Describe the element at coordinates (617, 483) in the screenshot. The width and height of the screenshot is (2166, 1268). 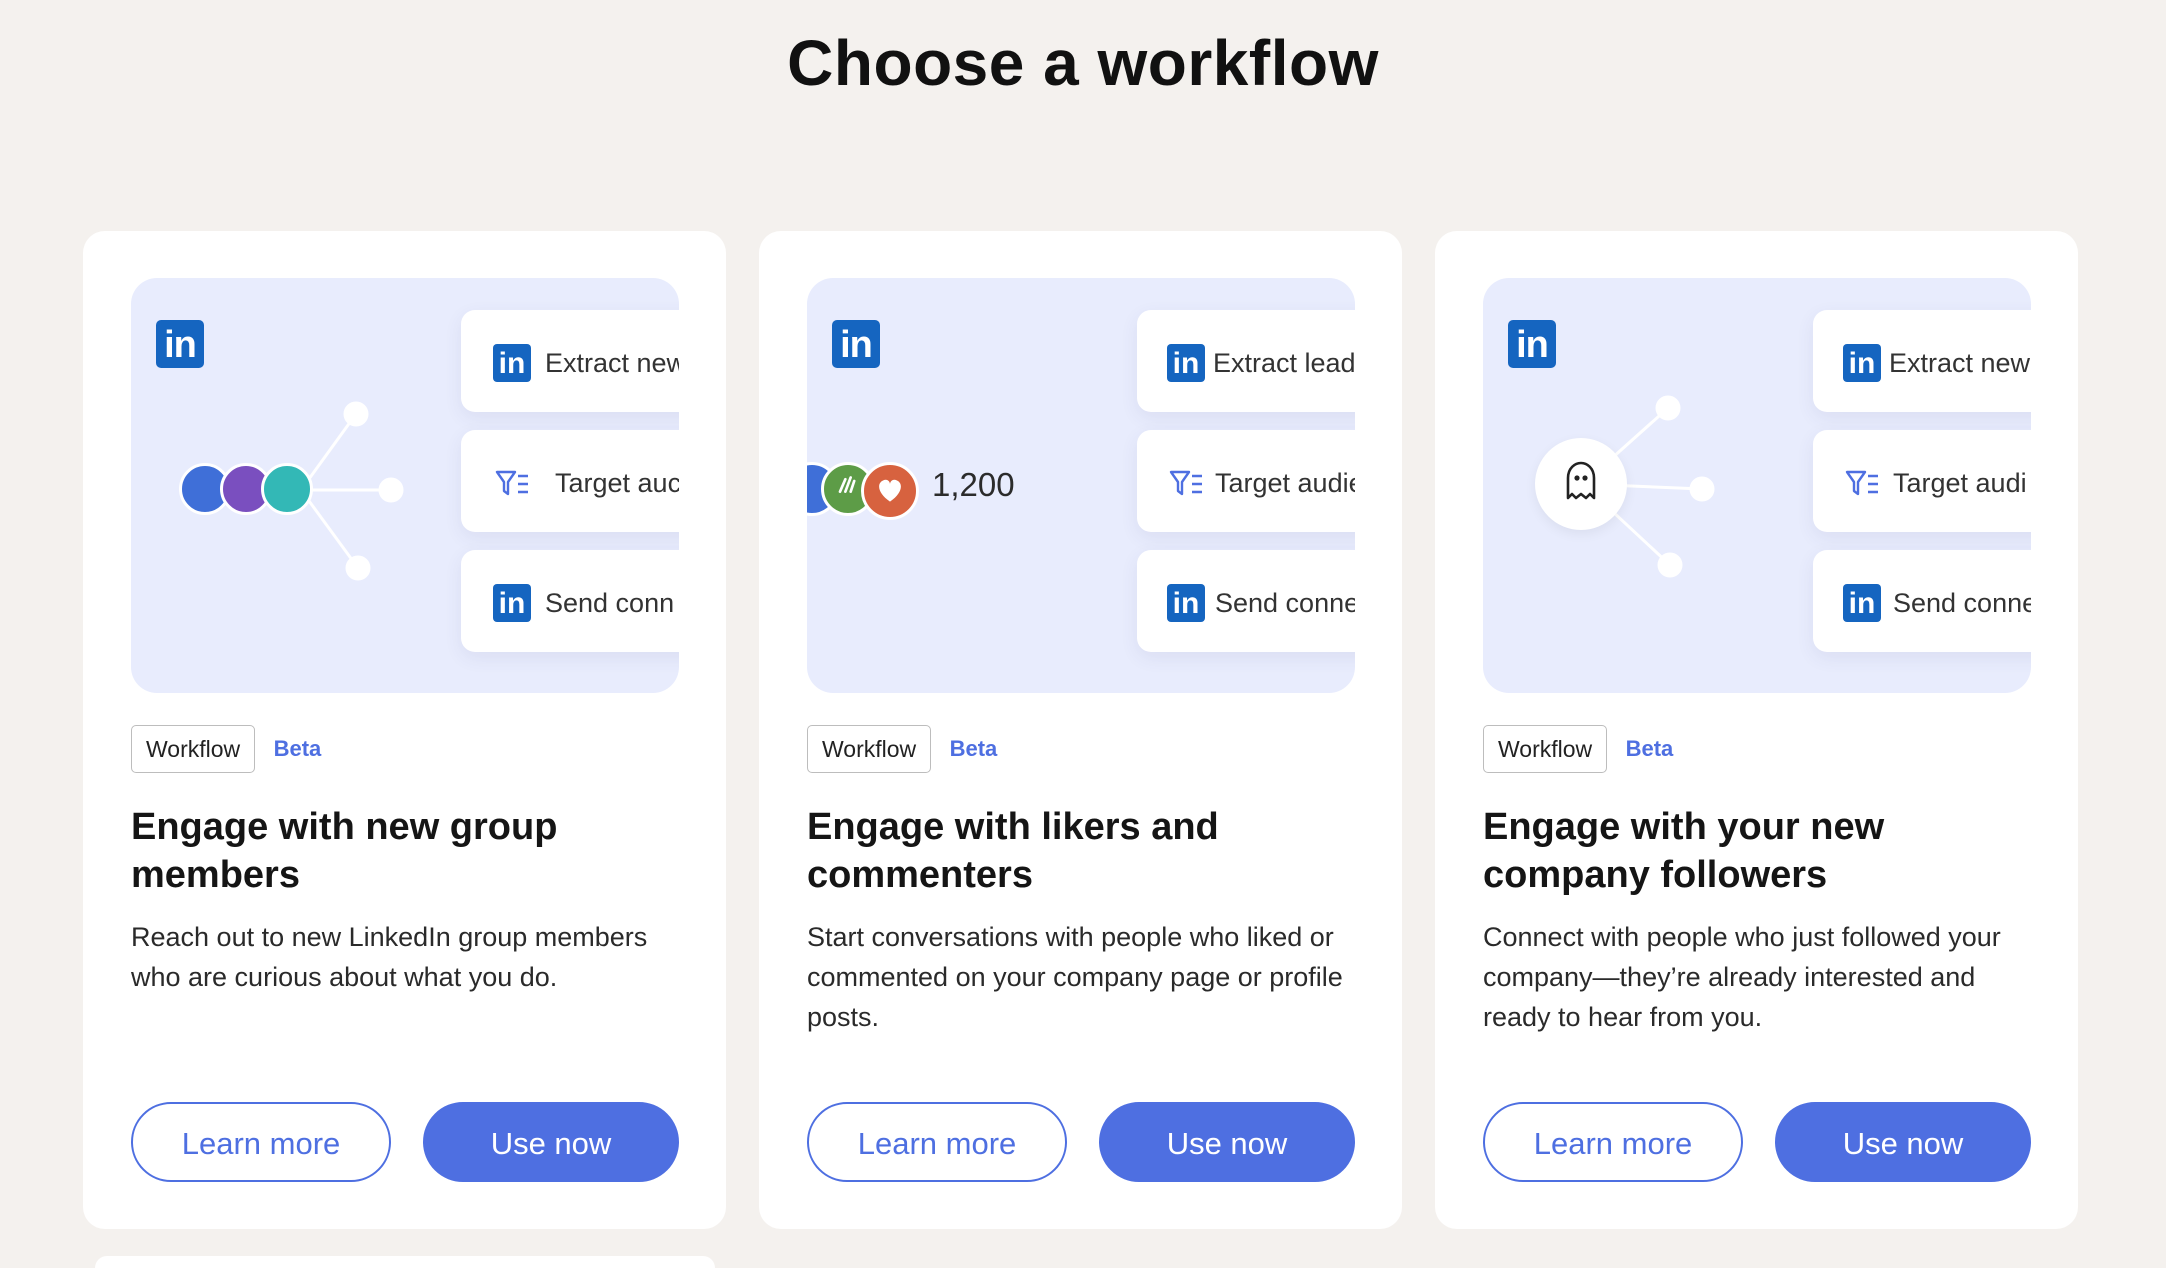
I see `step-label: Target auc` at that location.